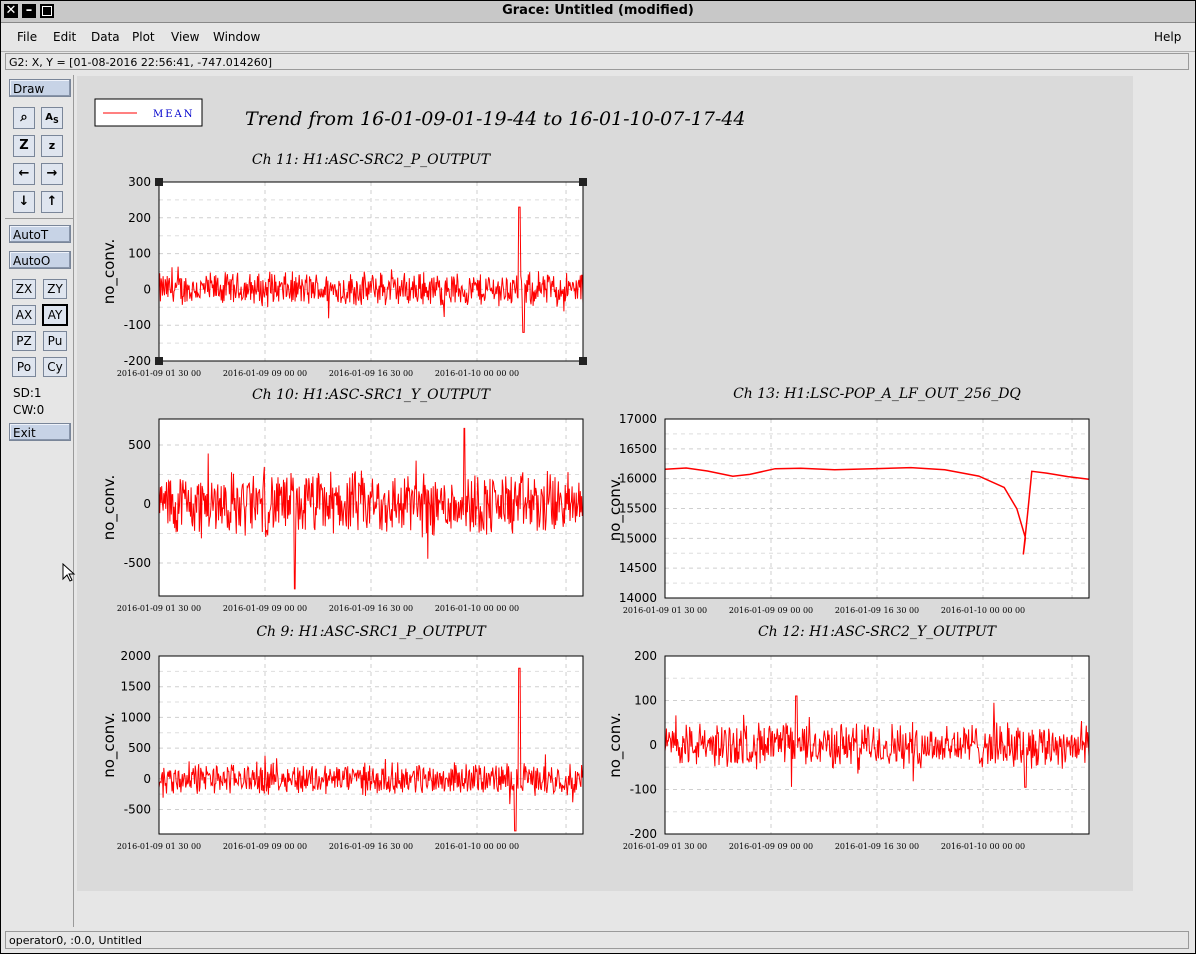 This screenshot has height=954, width=1196. What do you see at coordinates (139, 182) in the screenshot?
I see `y-tick-label: 300` at bounding box center [139, 182].